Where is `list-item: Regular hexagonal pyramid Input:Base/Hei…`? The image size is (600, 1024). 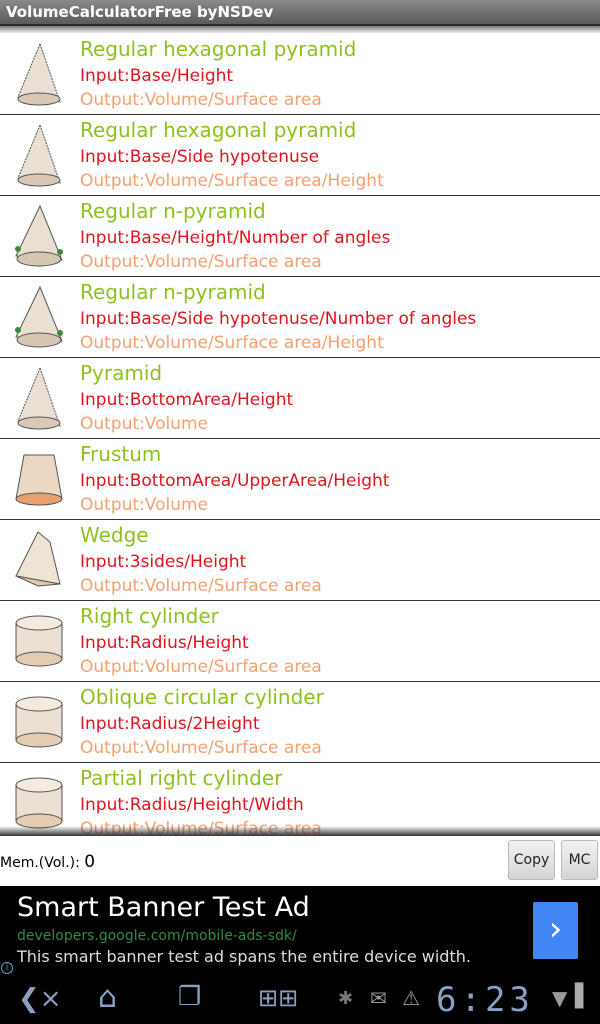
list-item: Regular hexagonal pyramid Input:Base/Hei… is located at coordinates (300, 74).